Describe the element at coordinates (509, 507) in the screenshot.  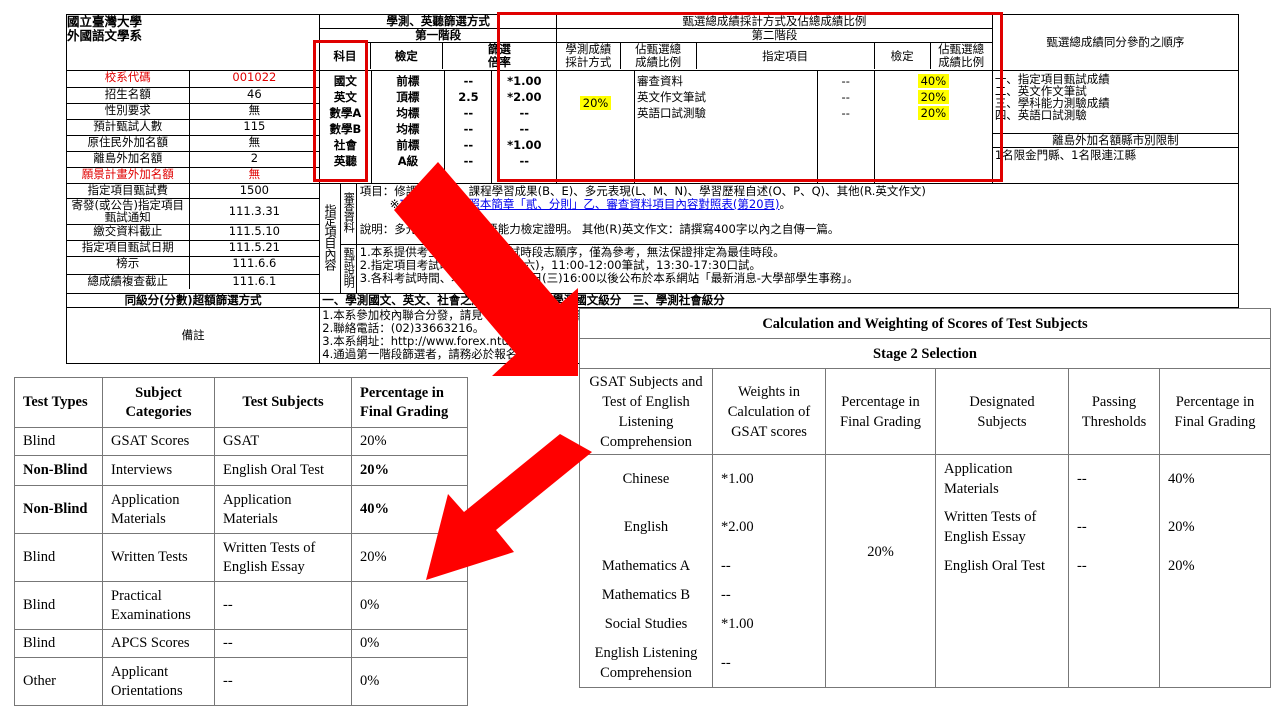
I see `arrow-to-test-types-table` at that location.